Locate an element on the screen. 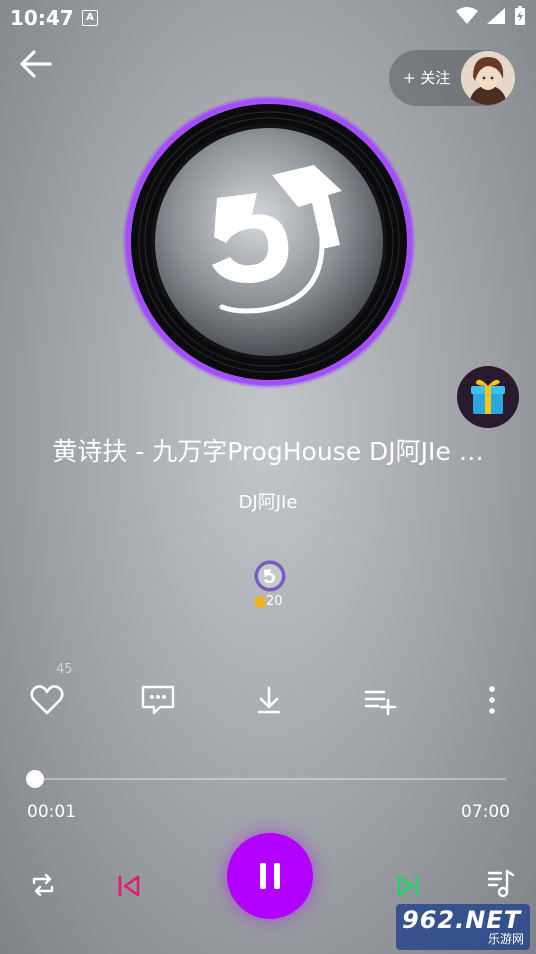  download-icon is located at coordinates (269, 700).